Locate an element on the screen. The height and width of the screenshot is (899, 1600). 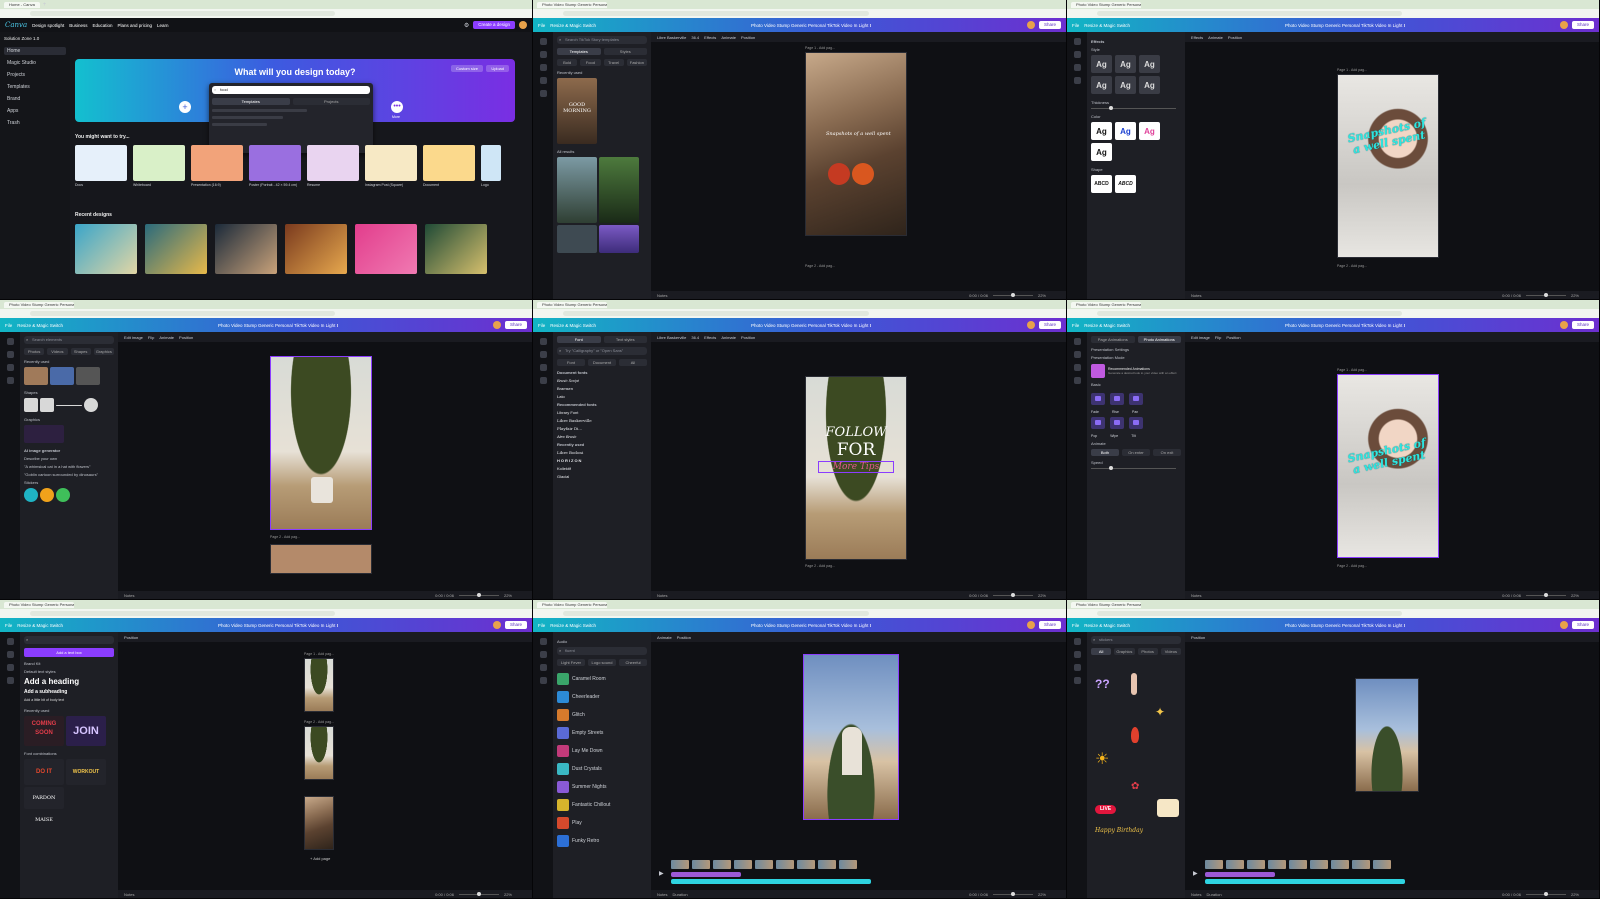
font-option: Kollektif is located at coordinates (602, 468).